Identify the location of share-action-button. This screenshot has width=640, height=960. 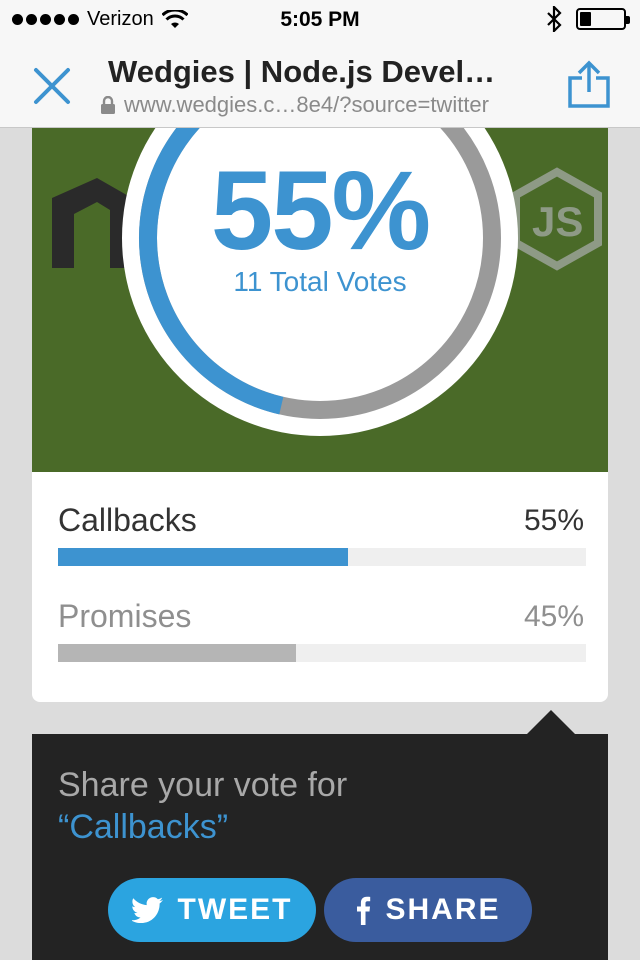
(589, 85).